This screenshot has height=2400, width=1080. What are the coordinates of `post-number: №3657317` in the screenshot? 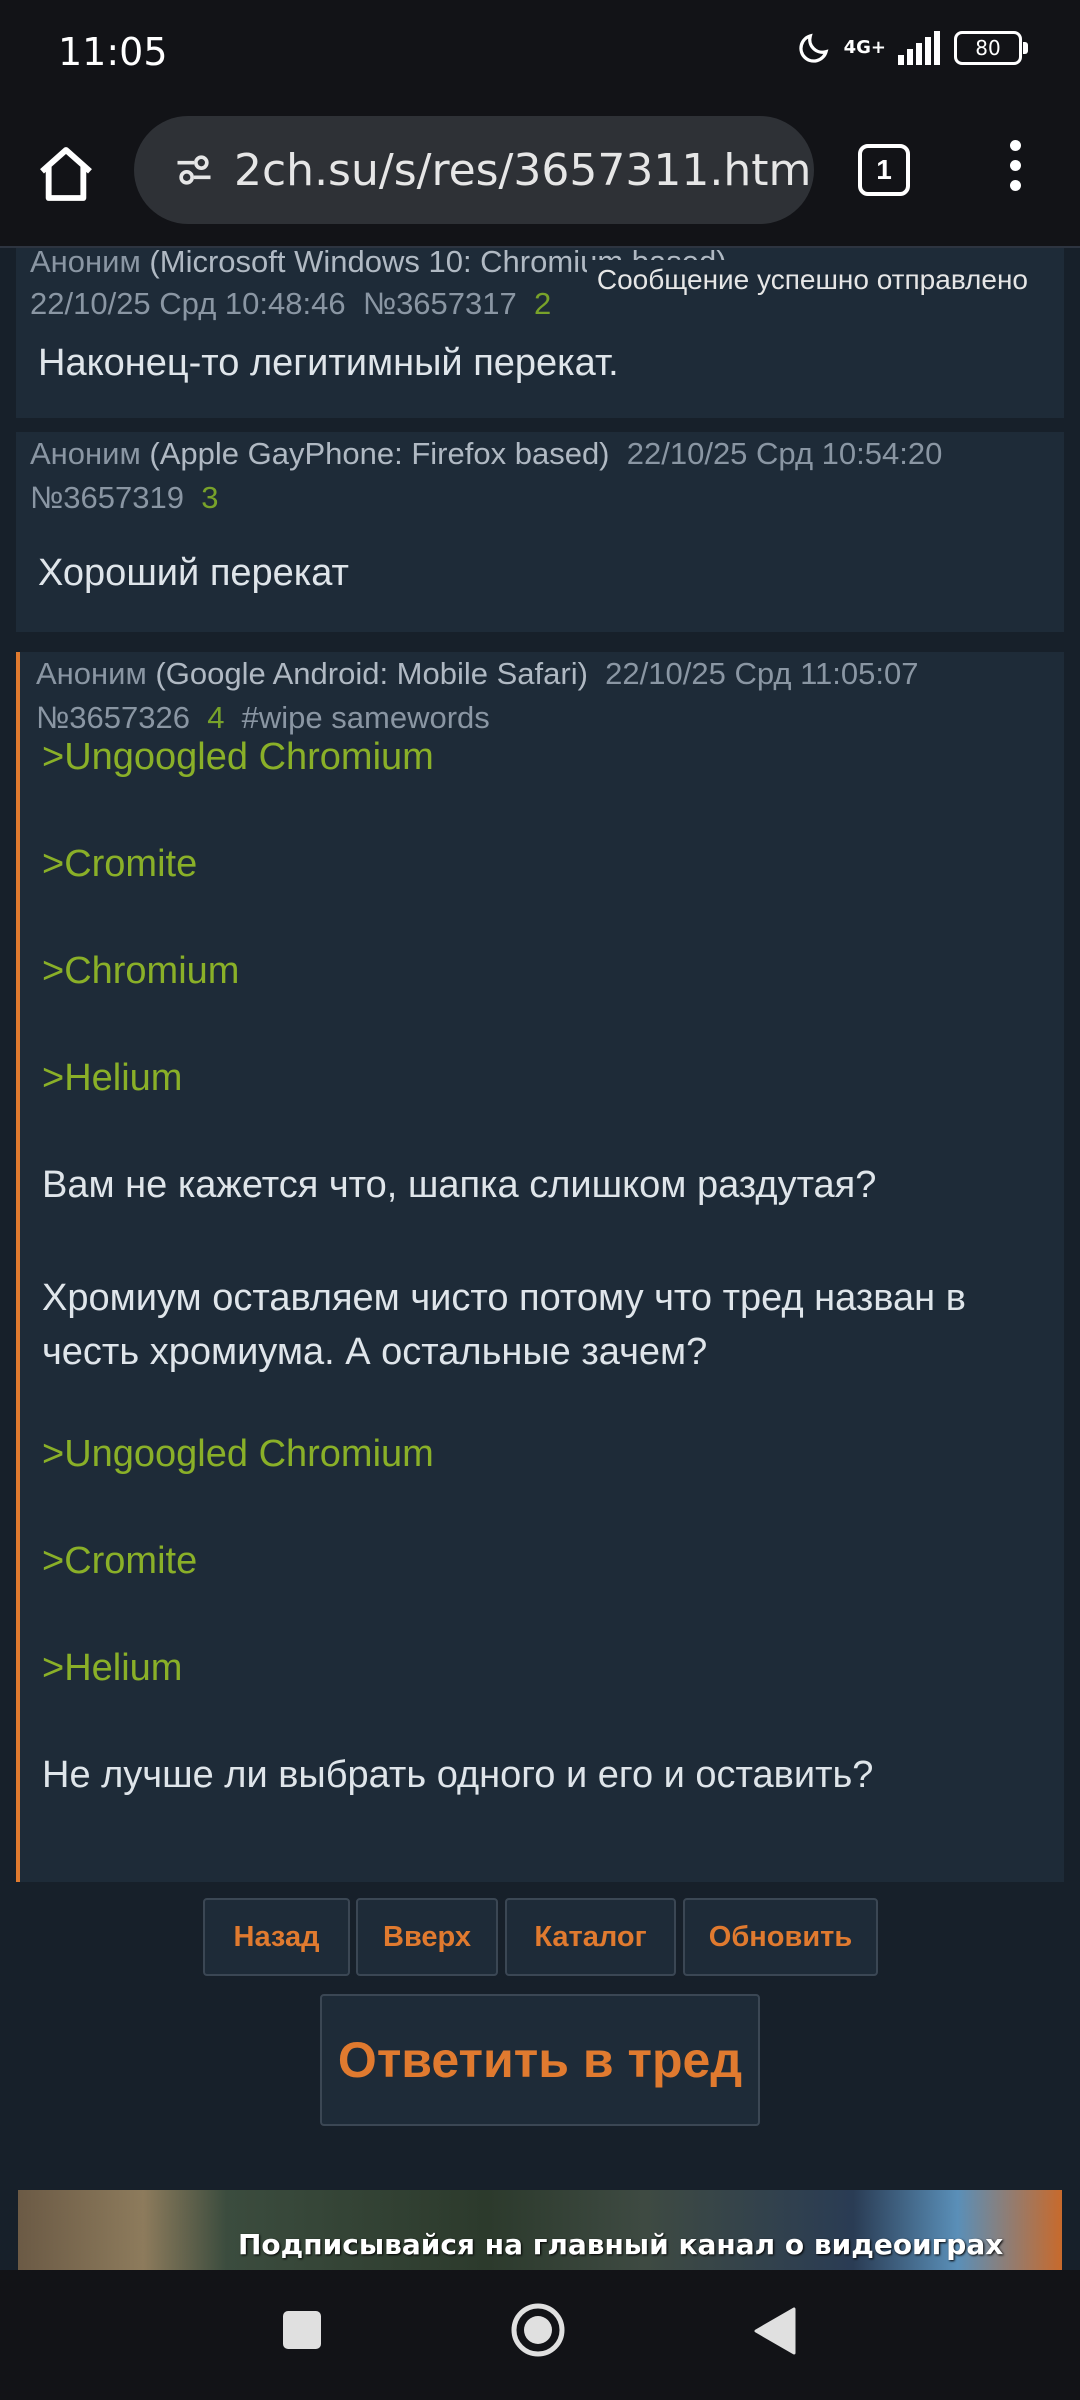 It's located at (440, 303).